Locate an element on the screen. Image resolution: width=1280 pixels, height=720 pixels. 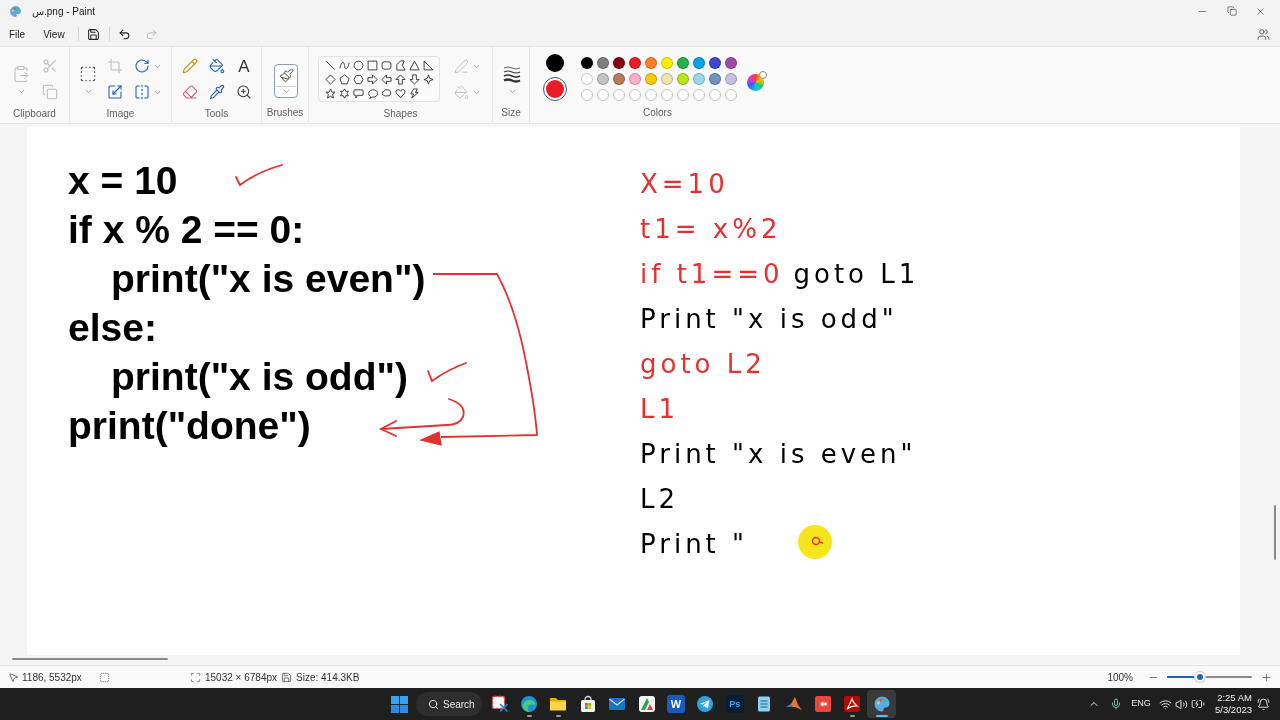
edit-colors-button is located at coordinates (757, 80).